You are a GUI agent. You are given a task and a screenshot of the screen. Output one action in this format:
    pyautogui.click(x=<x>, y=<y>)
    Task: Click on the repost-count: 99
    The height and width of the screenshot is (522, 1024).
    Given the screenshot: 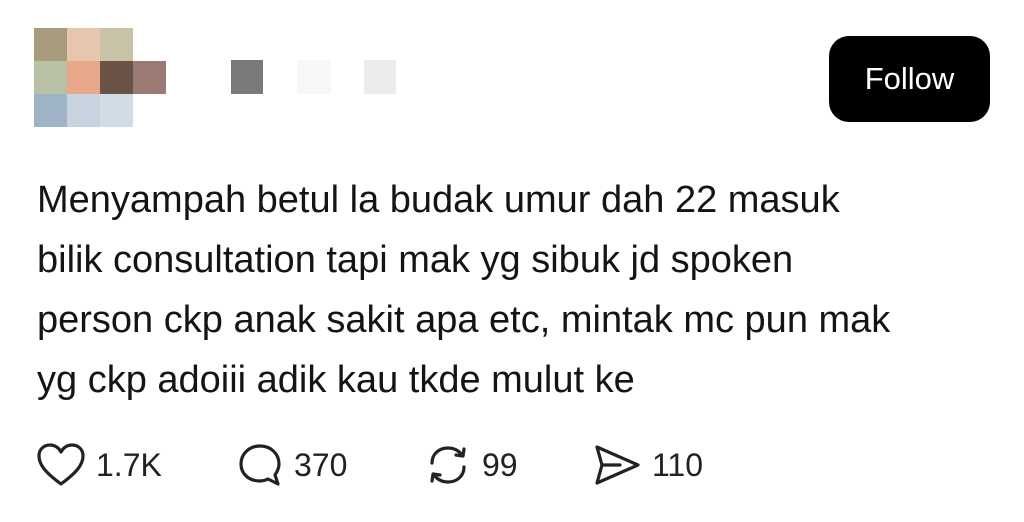 What is the action you would take?
    pyautogui.click(x=500, y=464)
    